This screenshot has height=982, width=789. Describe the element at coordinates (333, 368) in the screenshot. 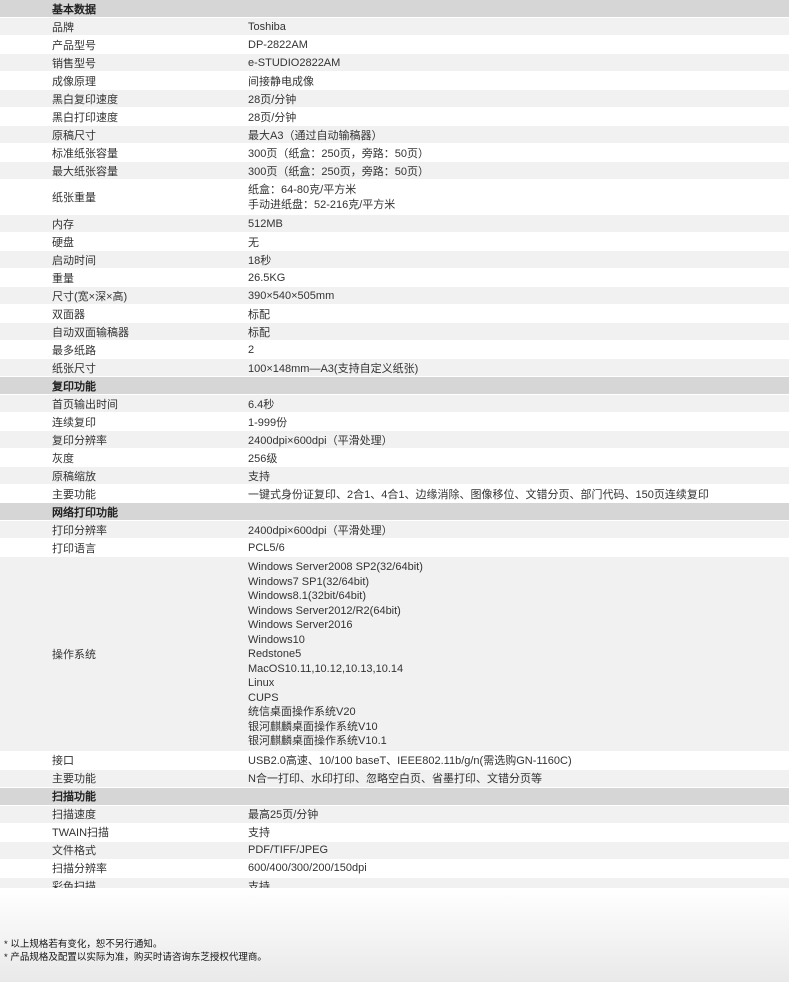

I see `spec-value-line: 100×148mm—A3(支持自定义纸张)` at that location.